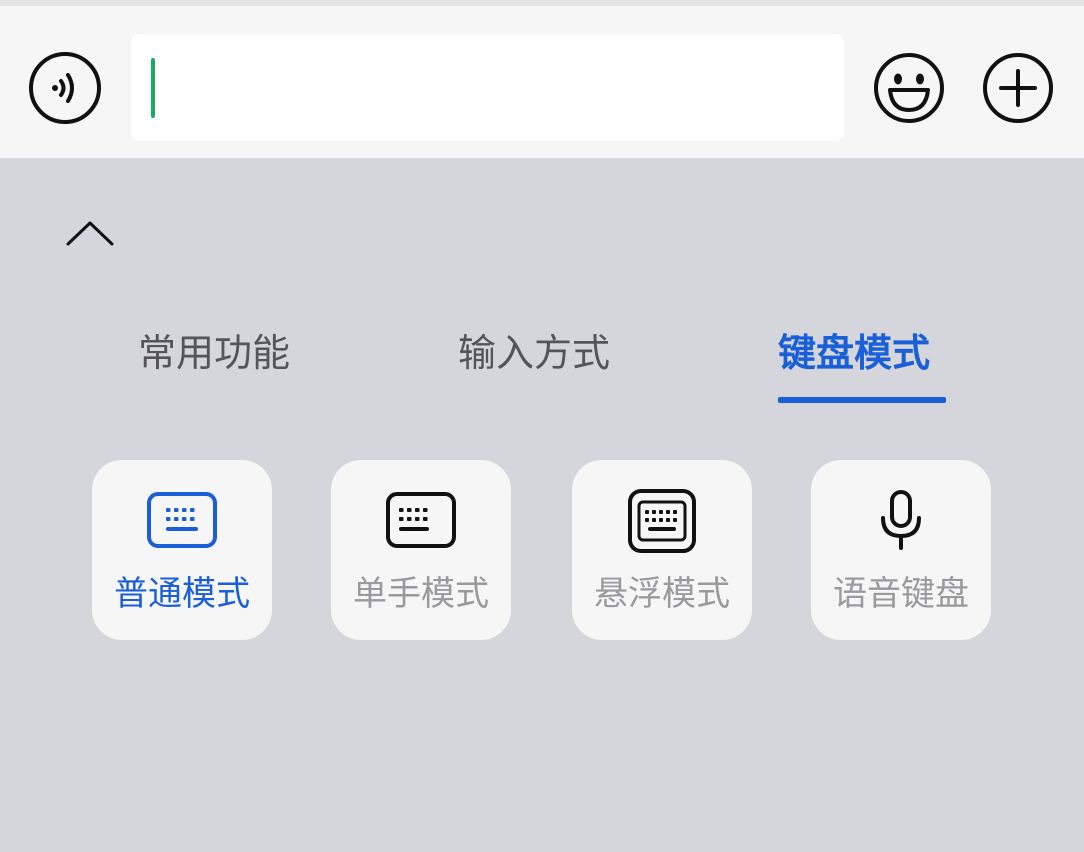 This screenshot has height=852, width=1084. I want to click on text-caret, so click(153, 88).